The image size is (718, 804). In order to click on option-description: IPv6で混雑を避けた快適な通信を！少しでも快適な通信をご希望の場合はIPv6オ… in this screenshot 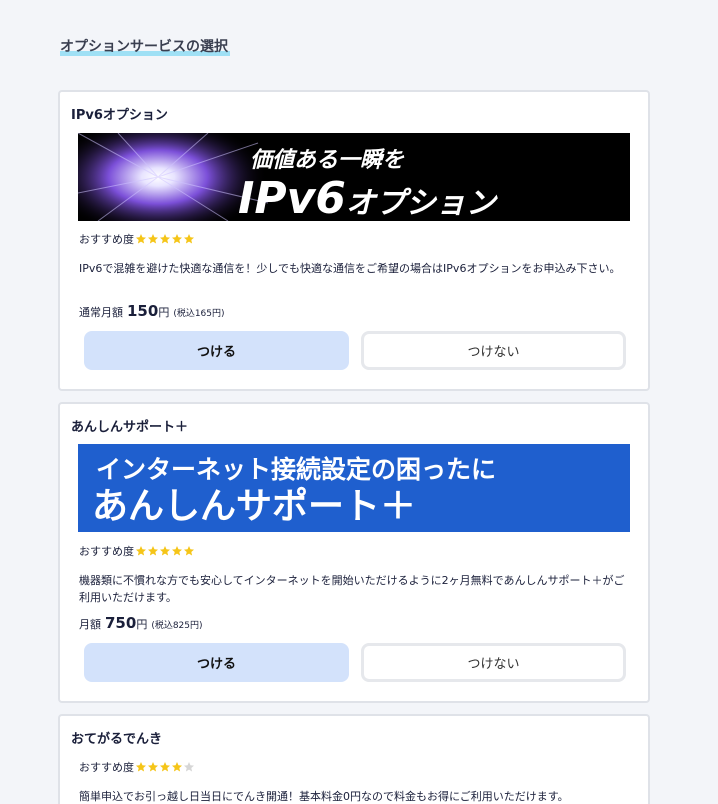, I will do `click(350, 268)`.